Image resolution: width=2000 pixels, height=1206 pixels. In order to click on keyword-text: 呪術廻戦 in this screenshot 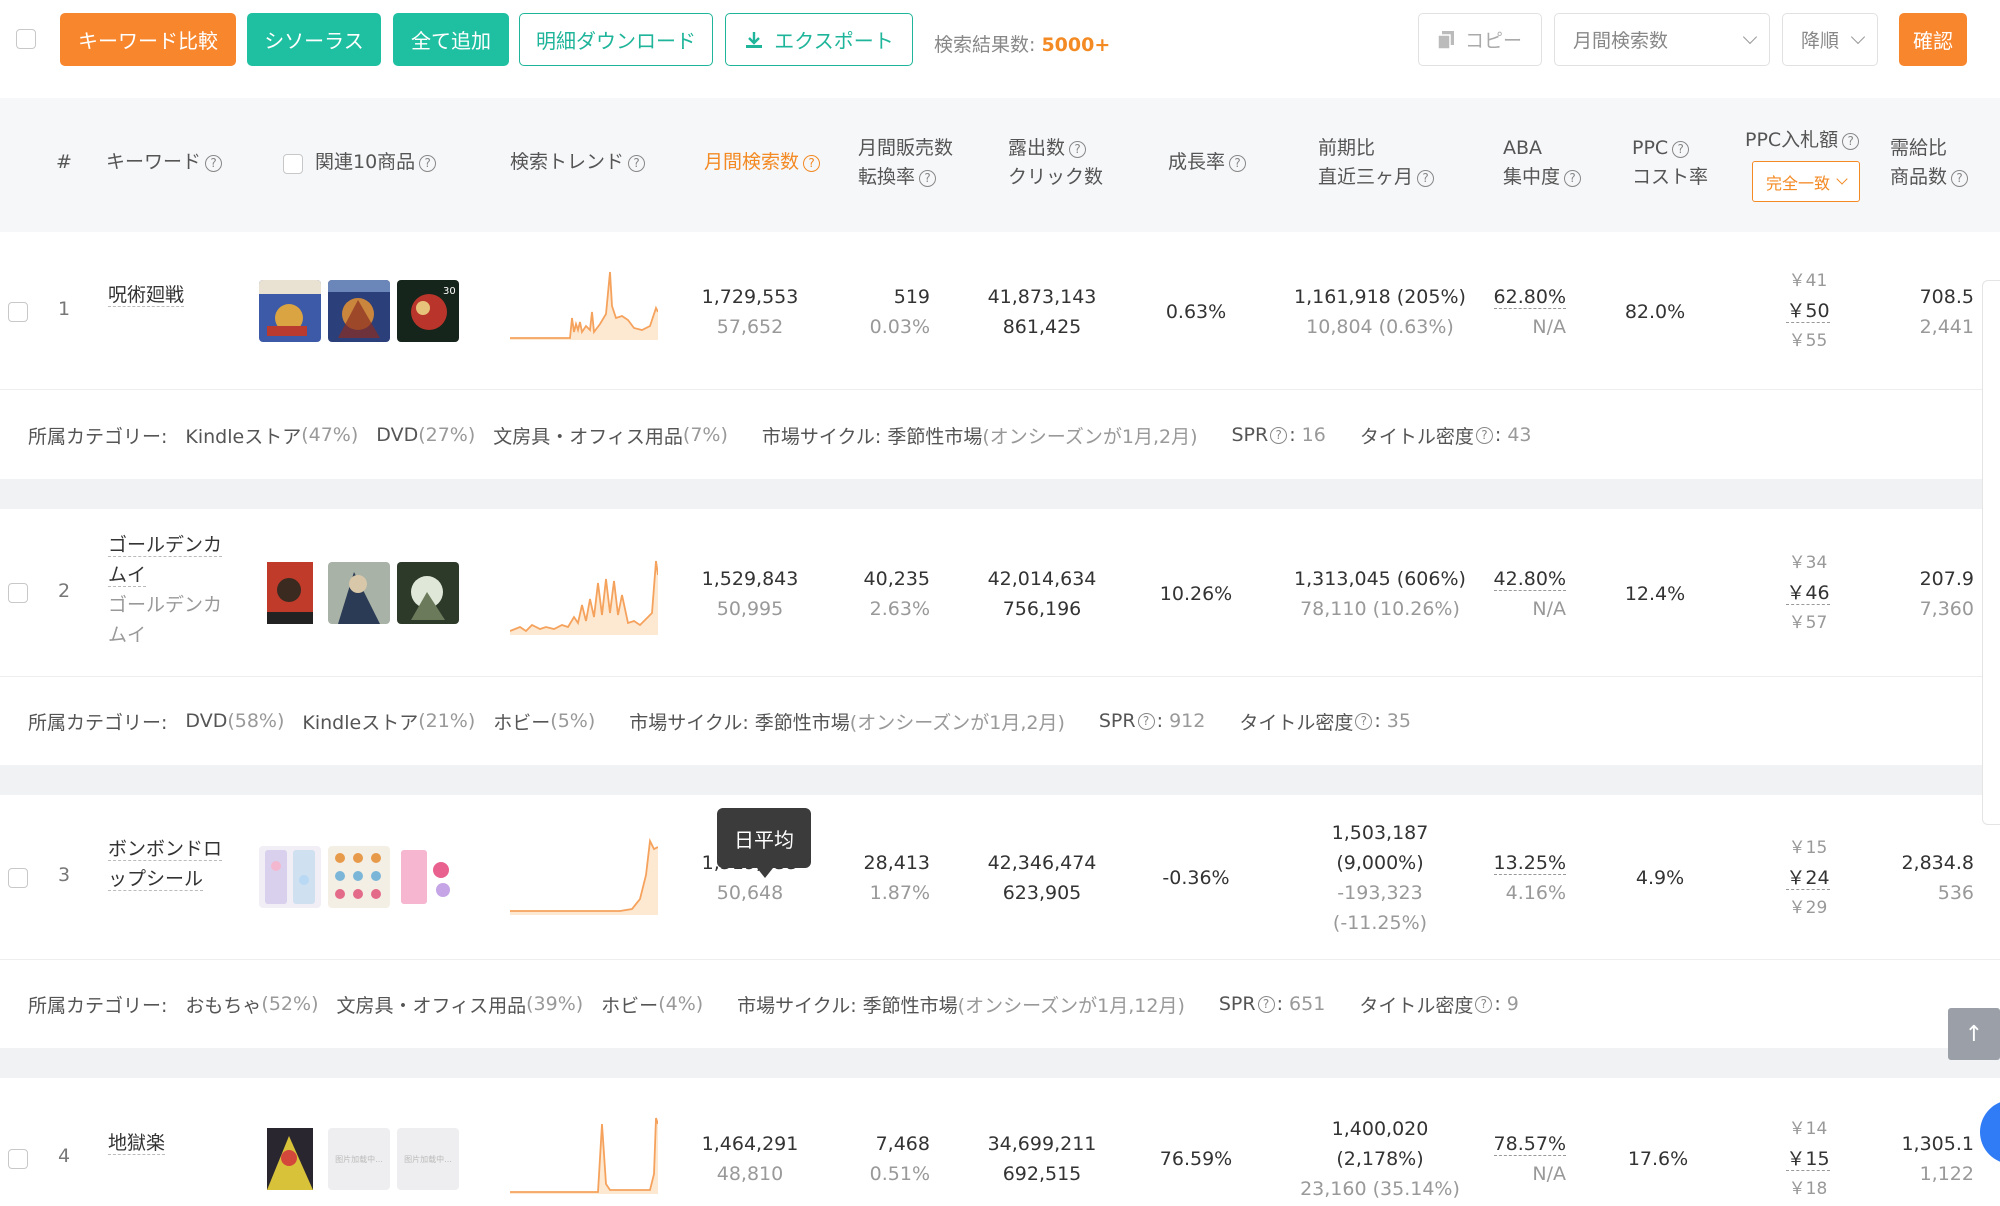, I will do `click(146, 295)`.